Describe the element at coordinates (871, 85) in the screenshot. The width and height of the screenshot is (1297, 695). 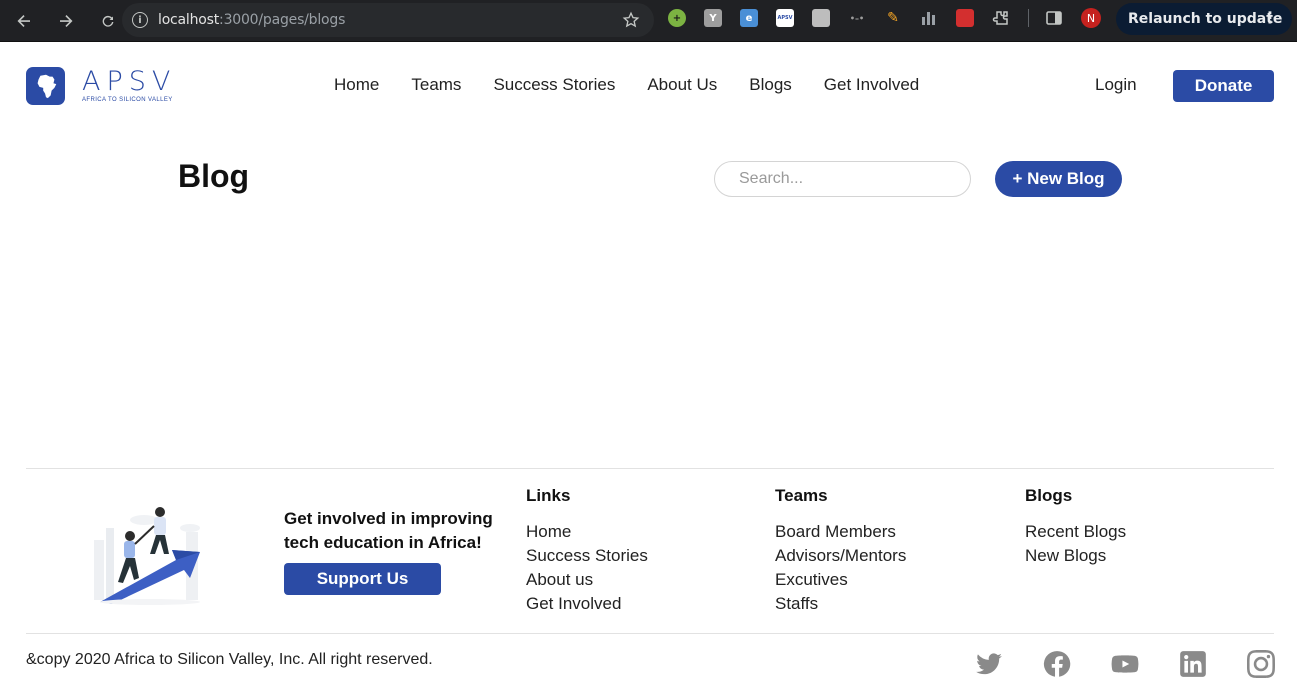
I see `nav-get-involved: Get Involved` at that location.